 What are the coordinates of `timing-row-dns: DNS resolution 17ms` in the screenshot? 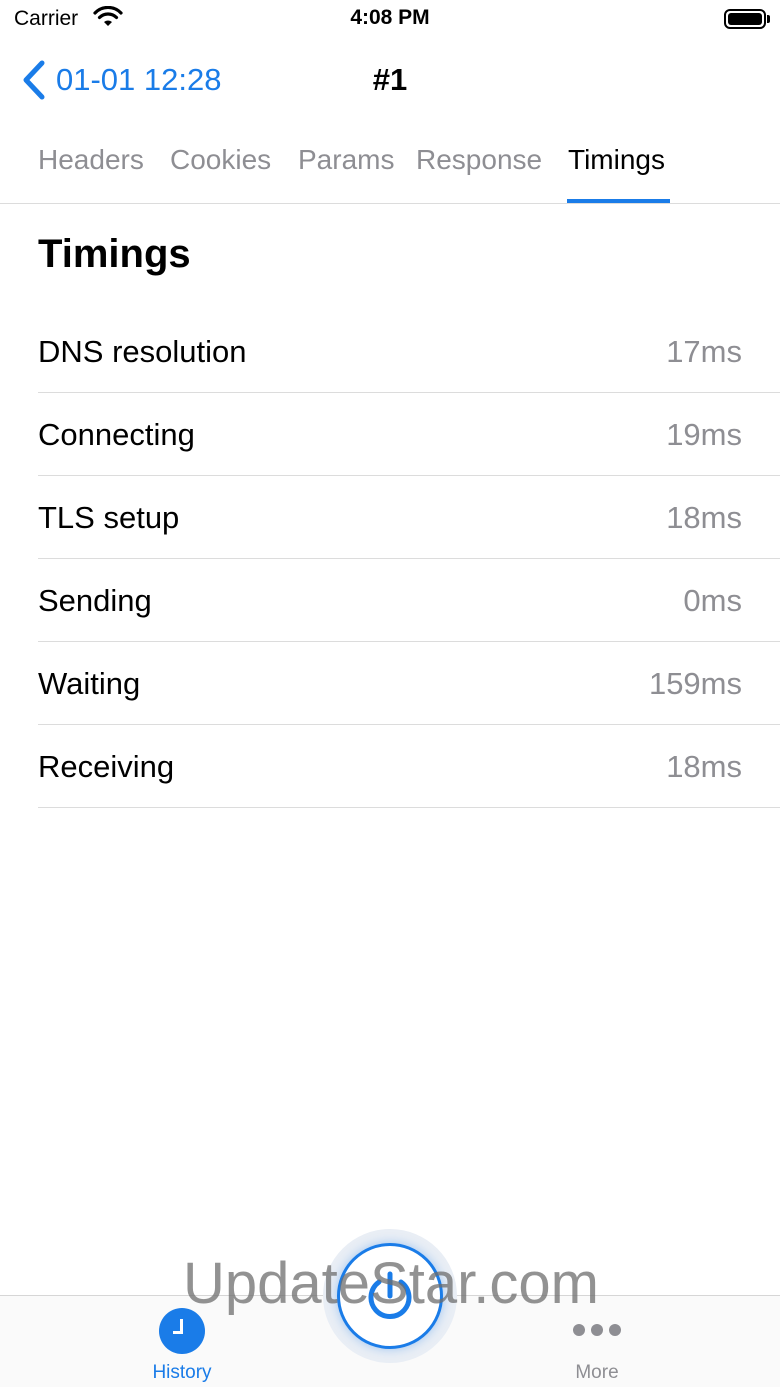 It's located at (409, 351).